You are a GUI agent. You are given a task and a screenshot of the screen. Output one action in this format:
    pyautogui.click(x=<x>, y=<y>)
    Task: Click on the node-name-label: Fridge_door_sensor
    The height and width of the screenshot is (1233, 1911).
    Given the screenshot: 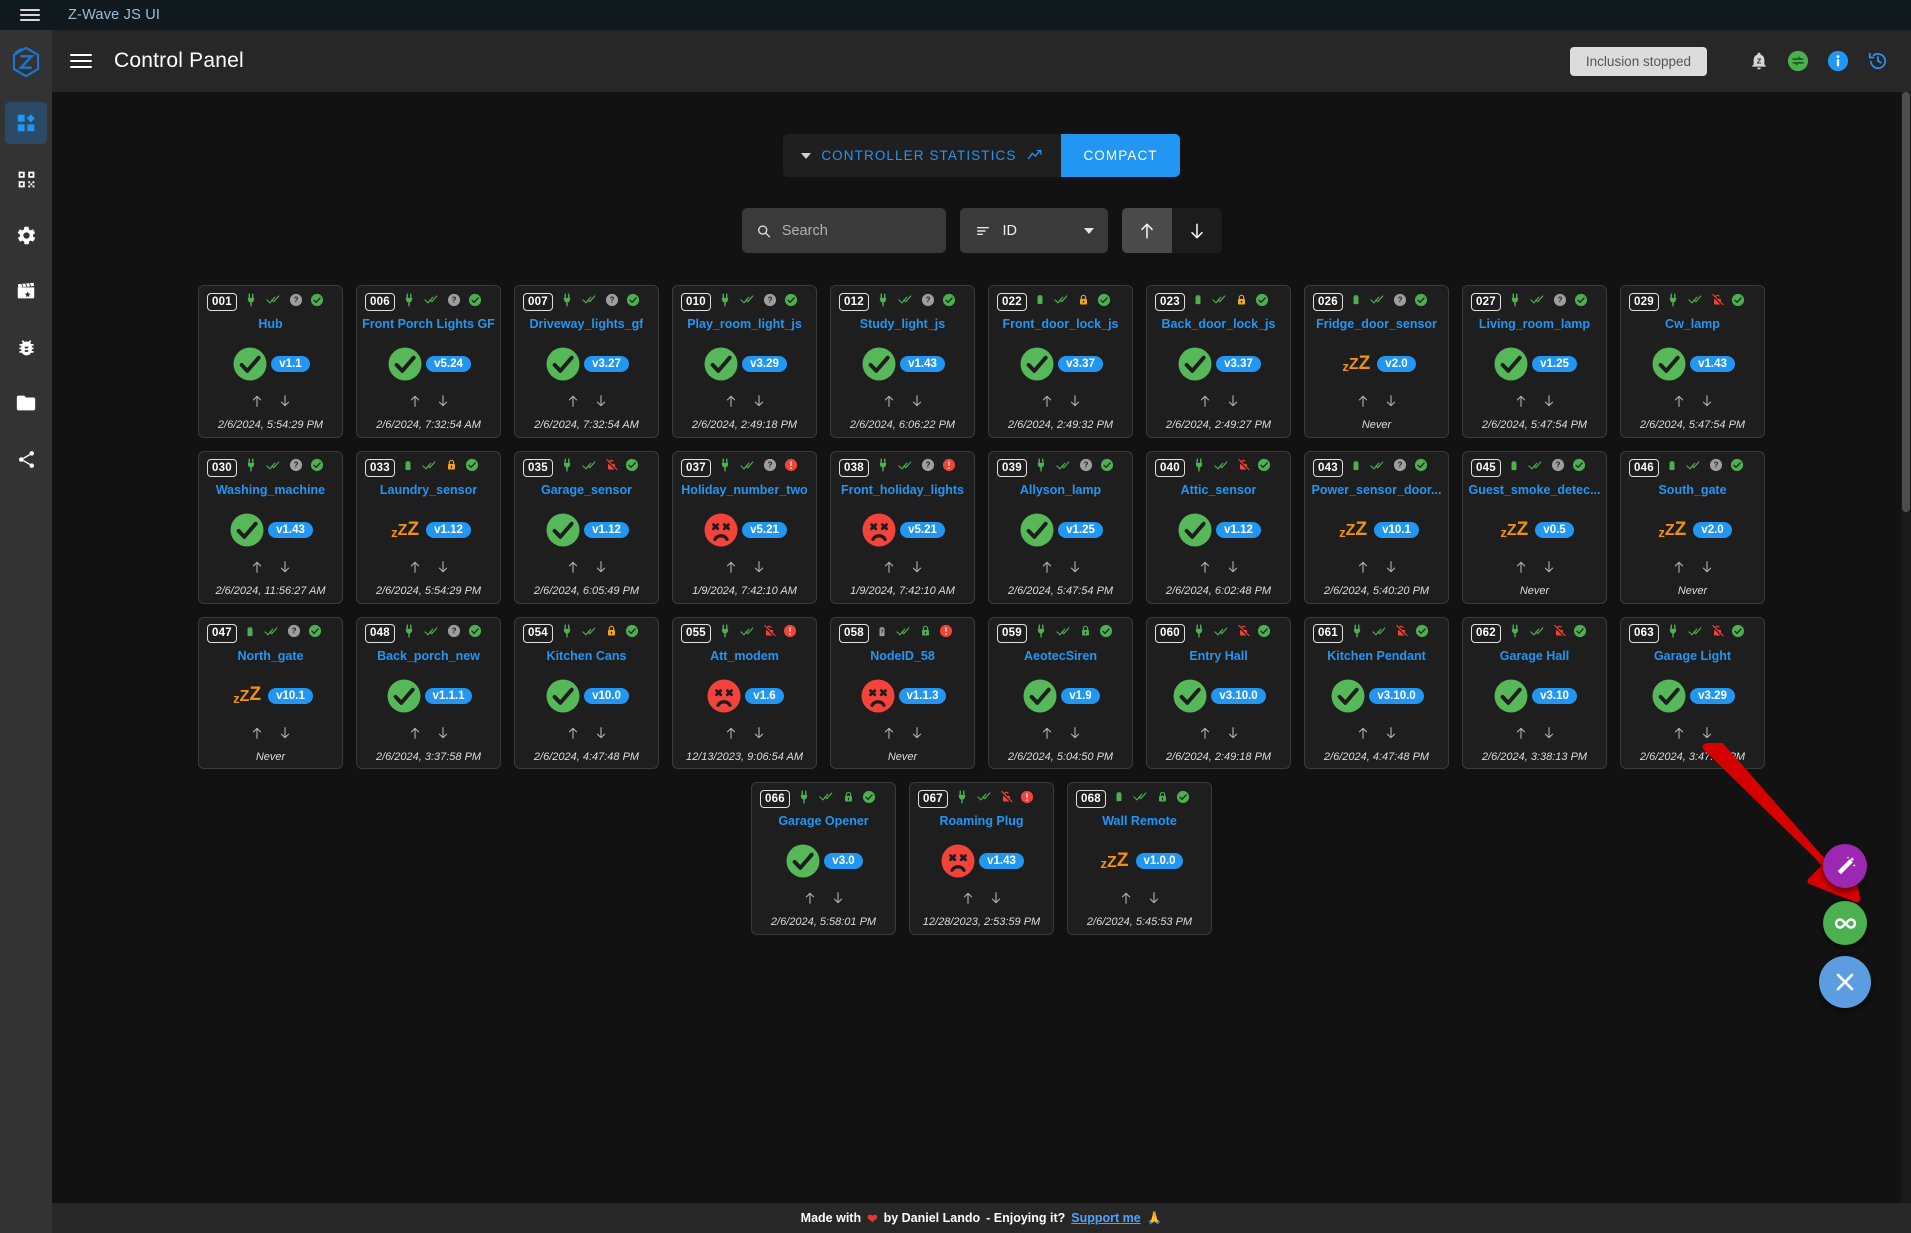 What is the action you would take?
    pyautogui.click(x=1376, y=324)
    